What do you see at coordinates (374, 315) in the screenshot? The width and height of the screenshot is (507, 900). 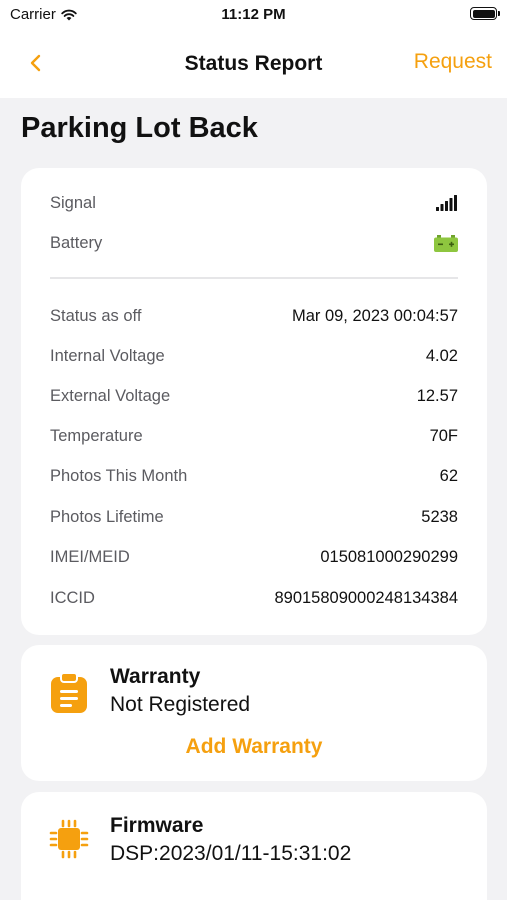 I see `status-as-of-value: Mar 09, 2023 00:04:57` at bounding box center [374, 315].